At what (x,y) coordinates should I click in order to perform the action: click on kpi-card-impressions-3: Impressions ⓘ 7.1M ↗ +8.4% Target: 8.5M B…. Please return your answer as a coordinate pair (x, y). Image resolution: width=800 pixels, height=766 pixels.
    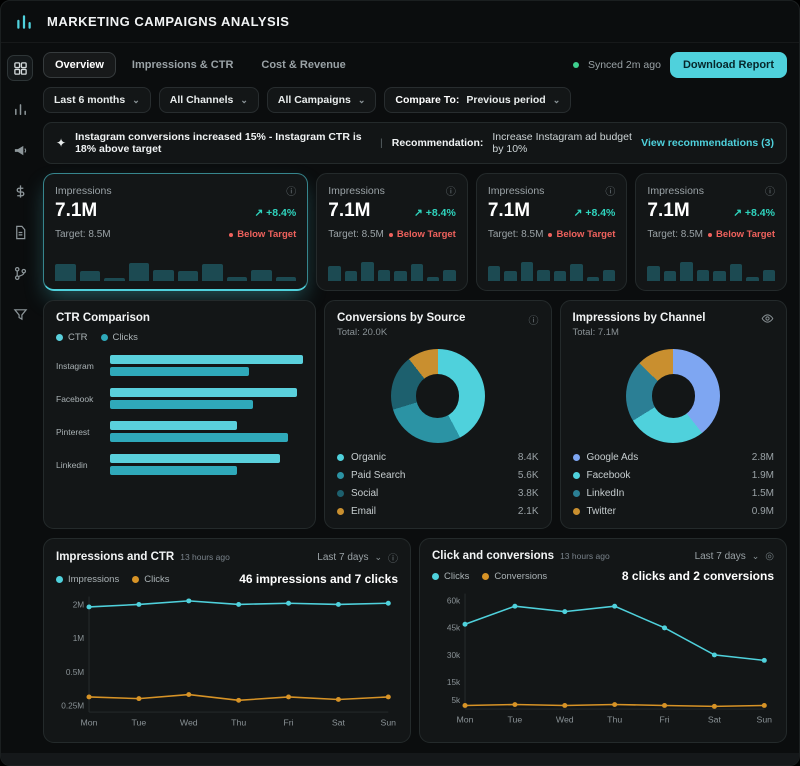
    Looking at the image, I should click on (551, 232).